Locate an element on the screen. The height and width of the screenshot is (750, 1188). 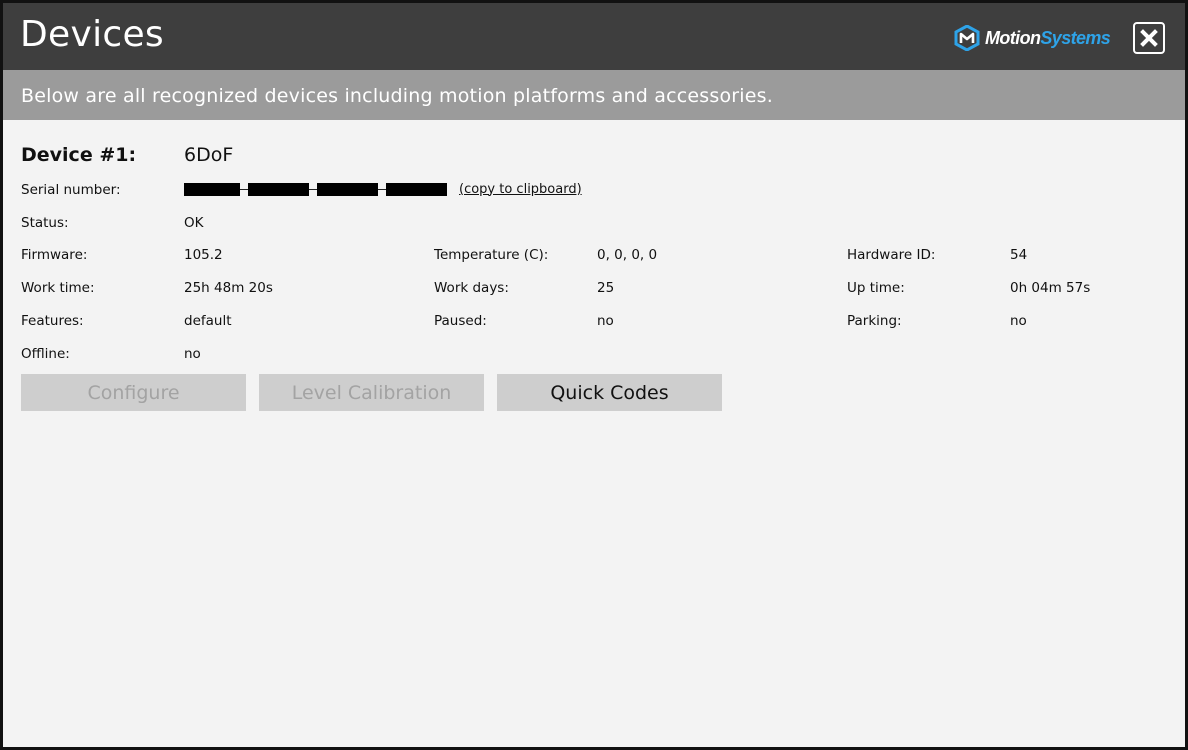
temperature-label: Temperature (C): is located at coordinates (491, 255).